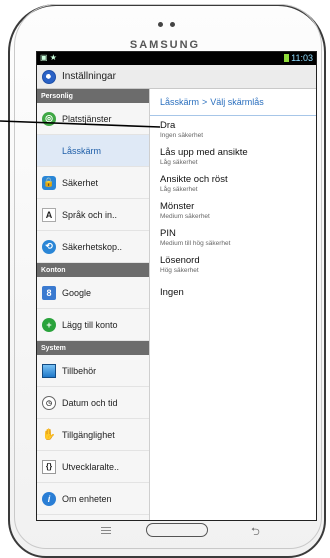 This screenshot has height=558, width=330. I want to click on location-icon: ◎, so click(49, 118).